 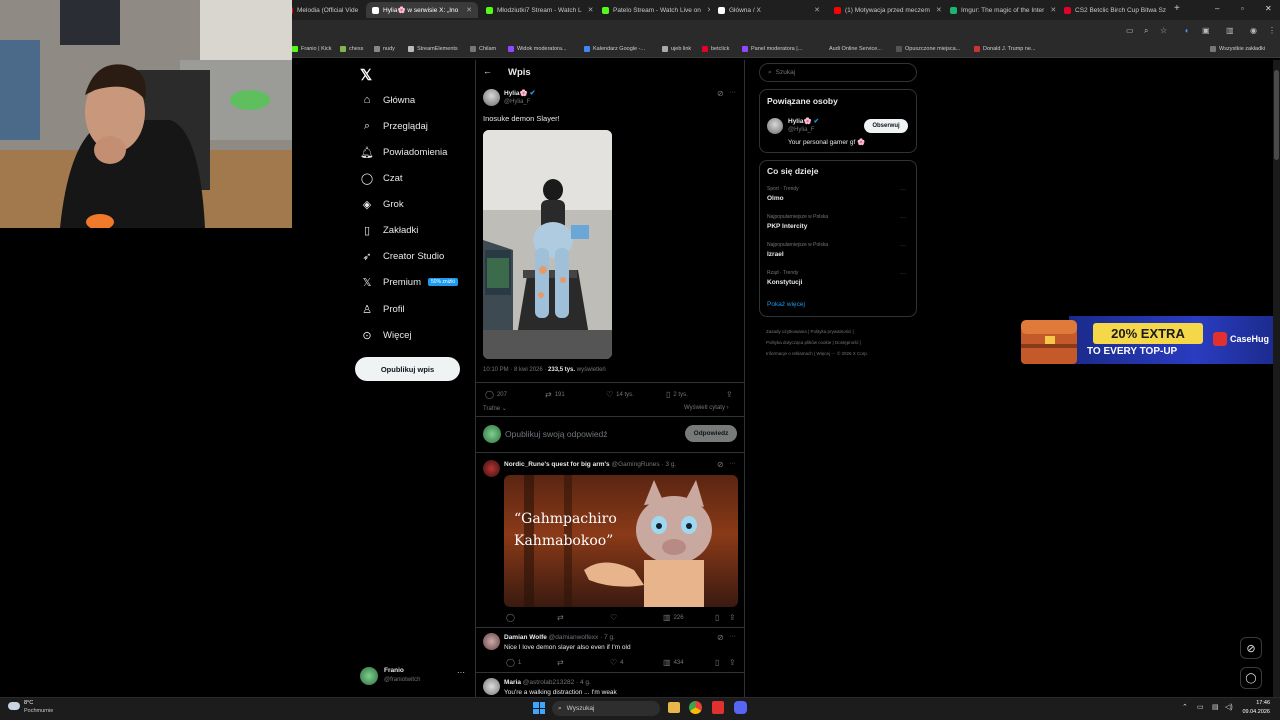 What do you see at coordinates (803, 121) in the screenshot?
I see `related-name: Hylia🌸 ✔` at bounding box center [803, 121].